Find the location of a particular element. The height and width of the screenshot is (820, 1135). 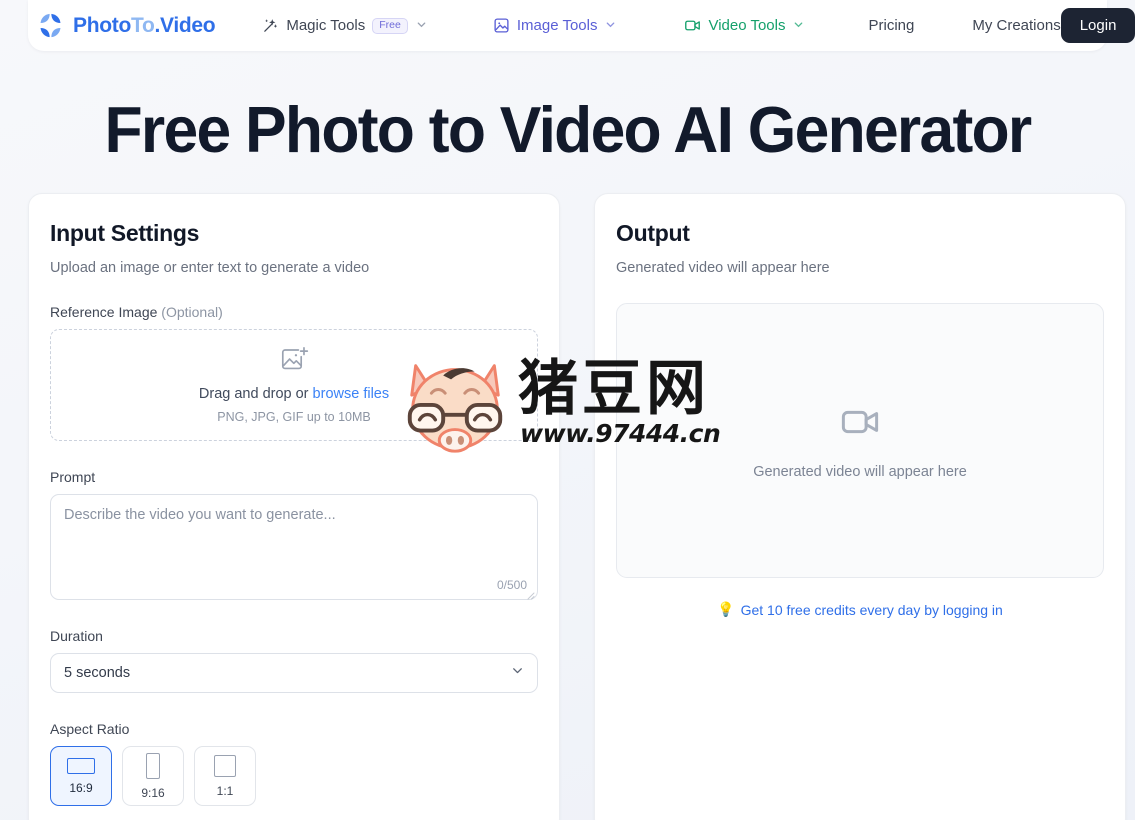

aspect-ratio-label-9-16: 9:16 is located at coordinates (153, 792).